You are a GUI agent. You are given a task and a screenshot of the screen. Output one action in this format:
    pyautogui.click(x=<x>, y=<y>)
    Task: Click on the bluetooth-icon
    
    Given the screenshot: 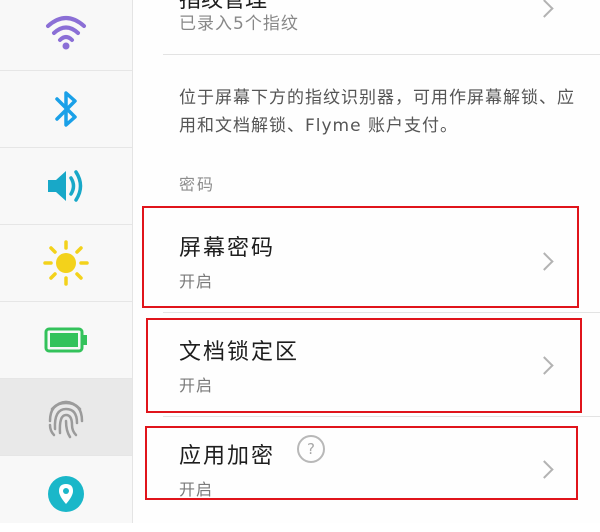 What is the action you would take?
    pyautogui.click(x=66, y=109)
    